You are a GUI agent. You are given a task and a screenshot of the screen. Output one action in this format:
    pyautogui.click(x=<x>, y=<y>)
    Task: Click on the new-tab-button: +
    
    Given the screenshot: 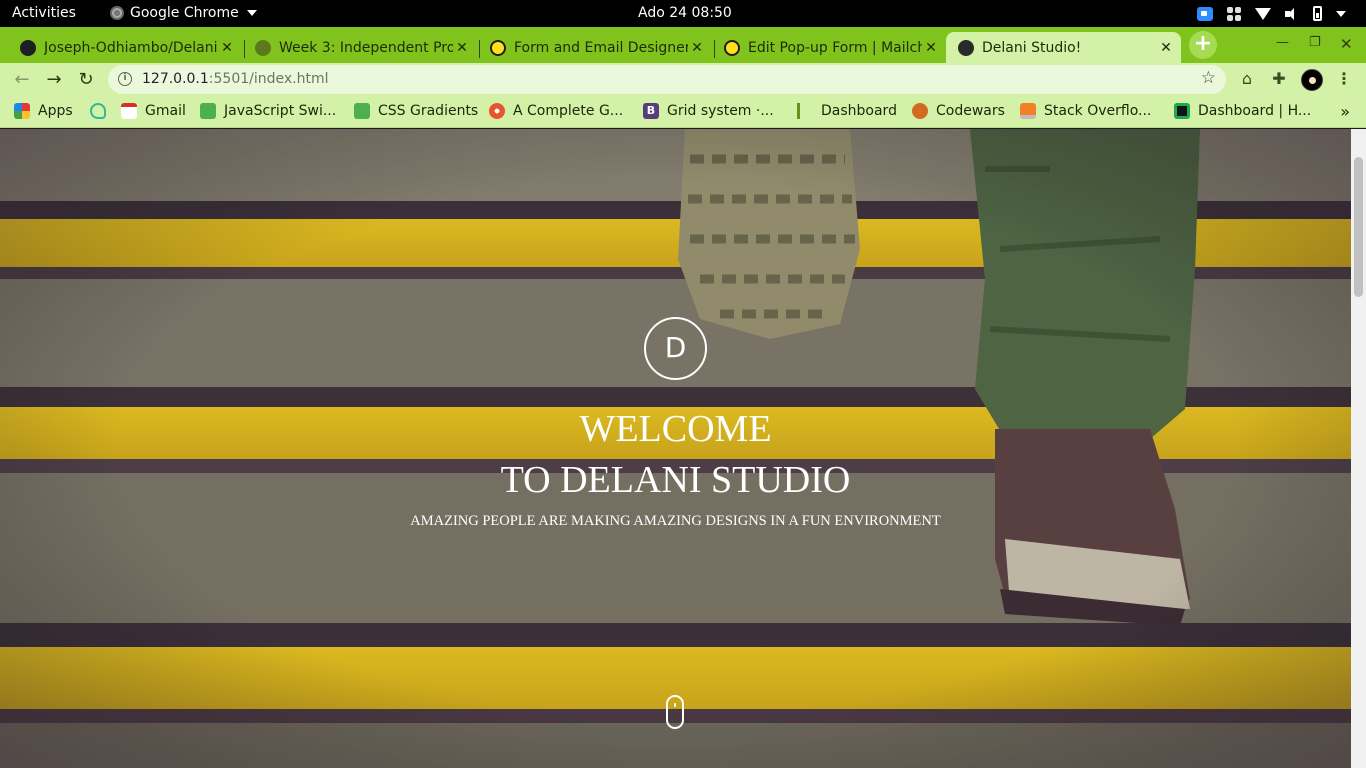 What is the action you would take?
    pyautogui.click(x=1203, y=45)
    